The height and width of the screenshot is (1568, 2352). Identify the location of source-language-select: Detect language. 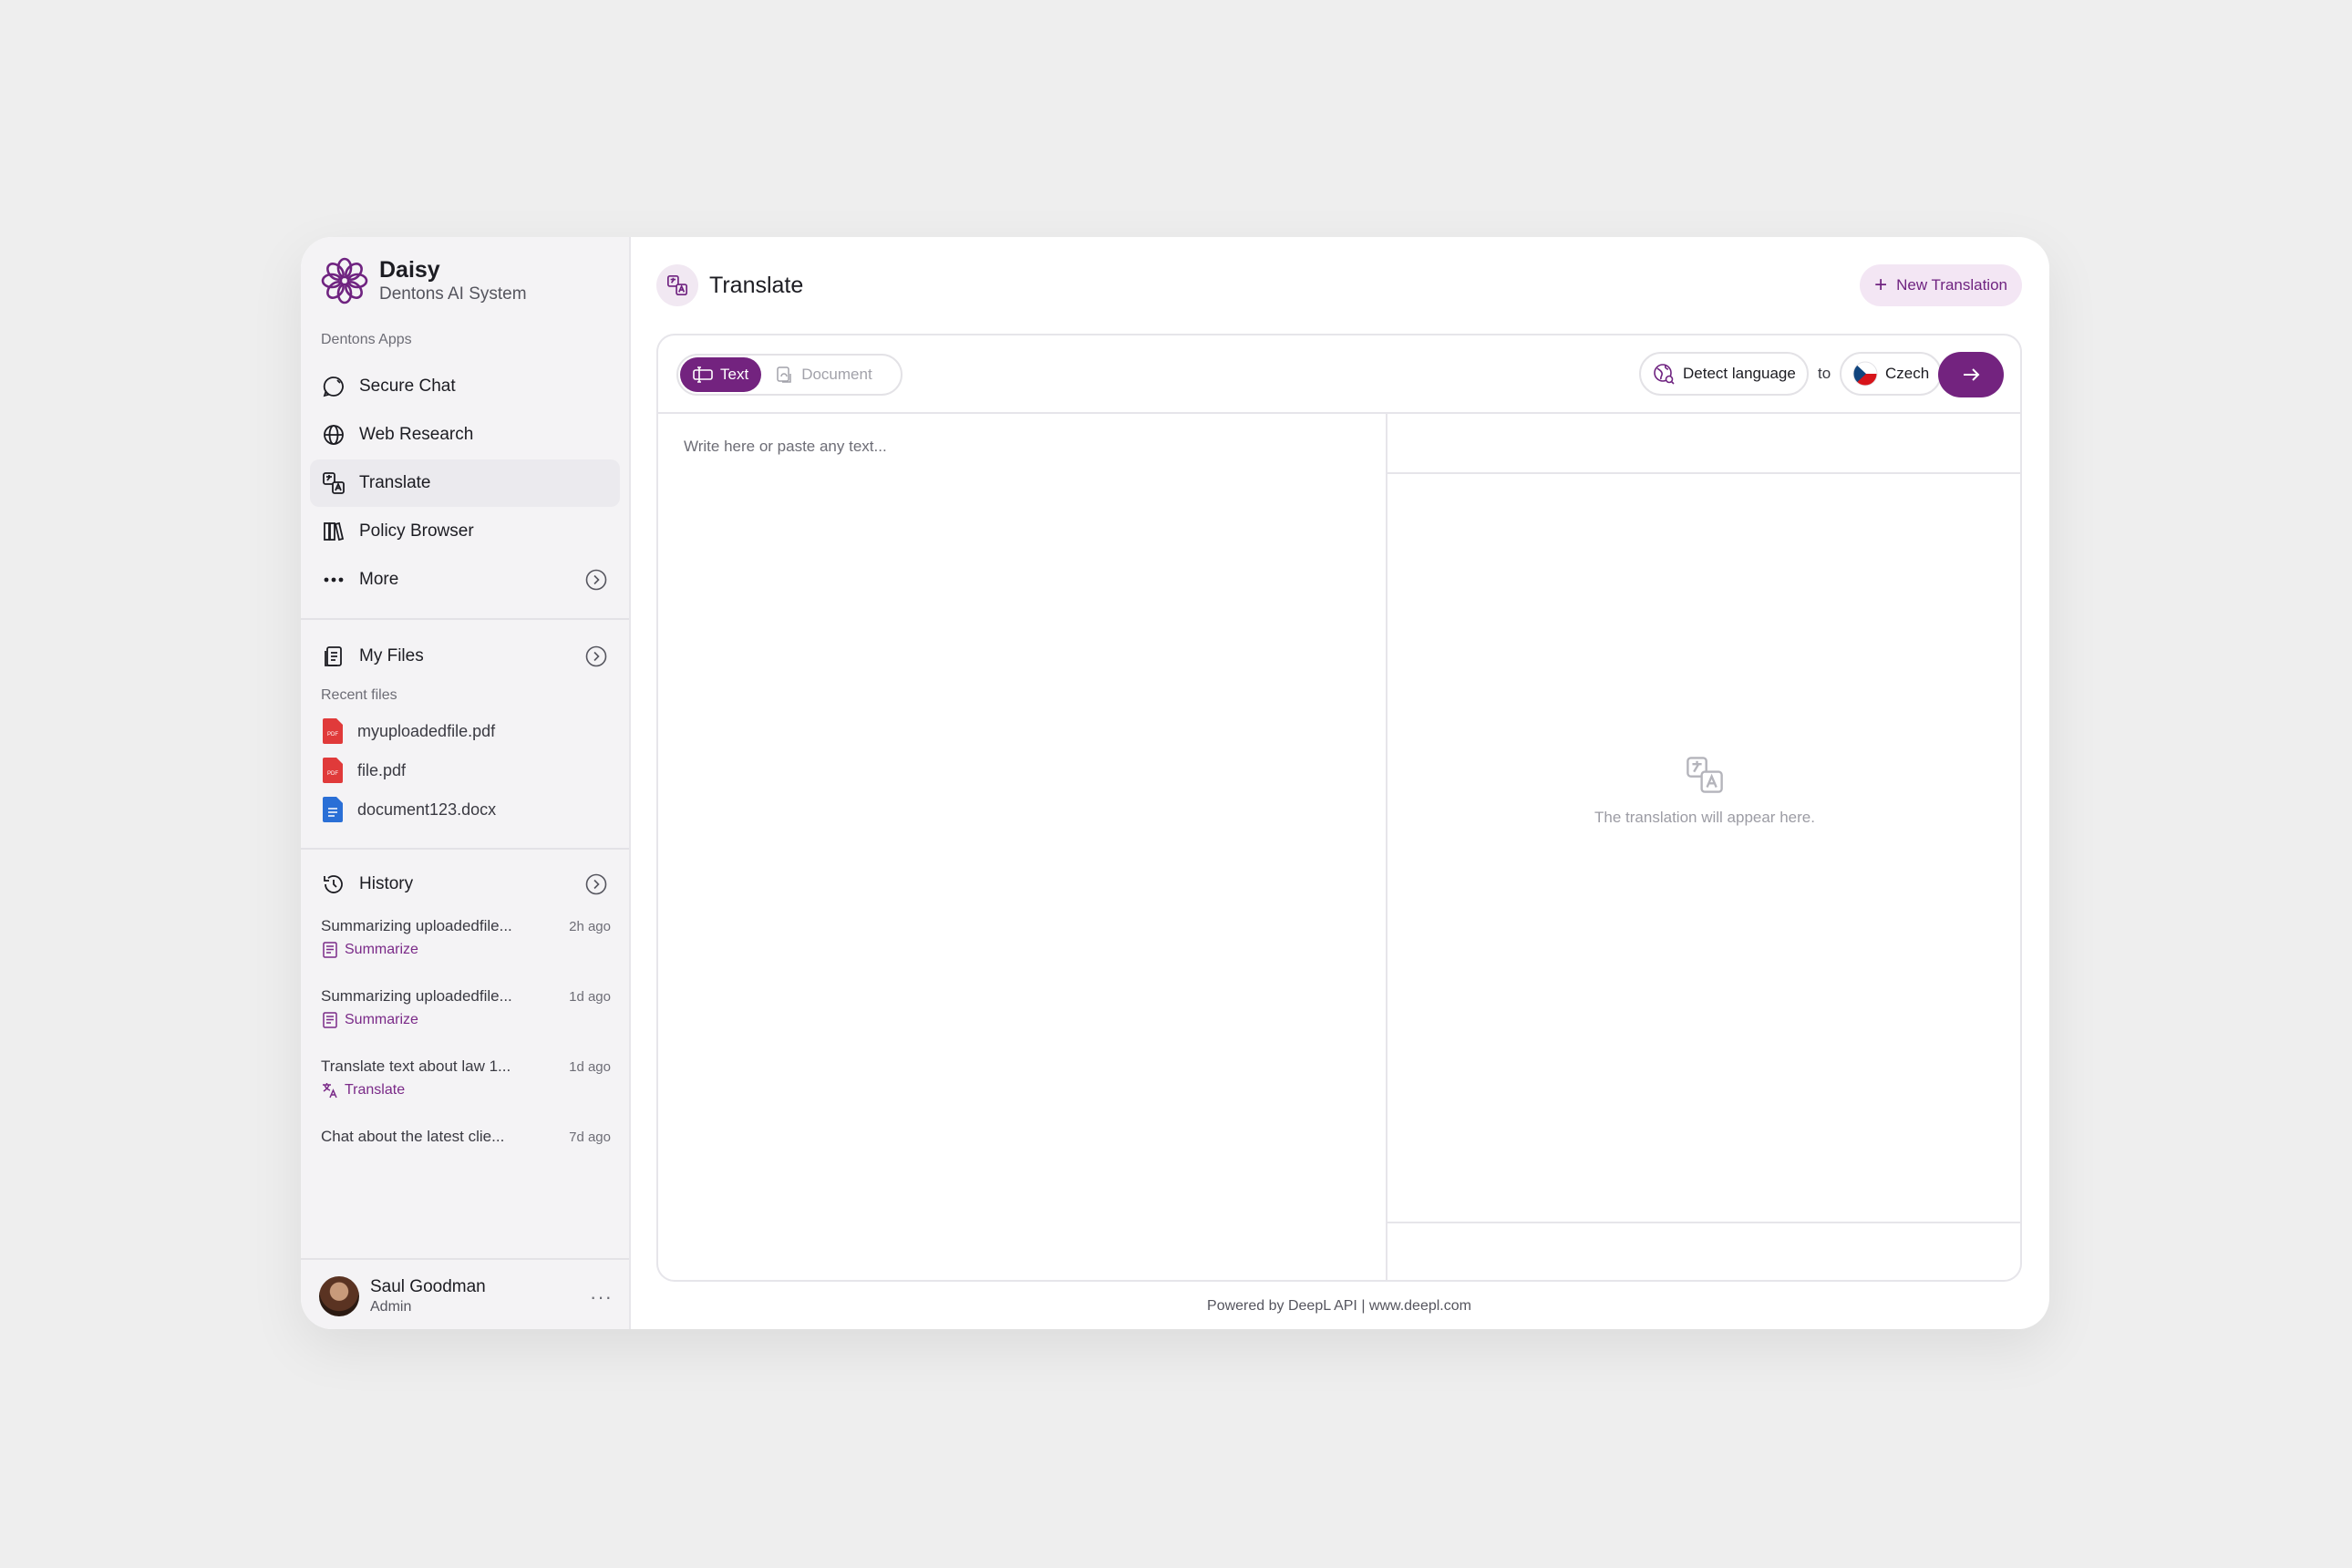
(1724, 374).